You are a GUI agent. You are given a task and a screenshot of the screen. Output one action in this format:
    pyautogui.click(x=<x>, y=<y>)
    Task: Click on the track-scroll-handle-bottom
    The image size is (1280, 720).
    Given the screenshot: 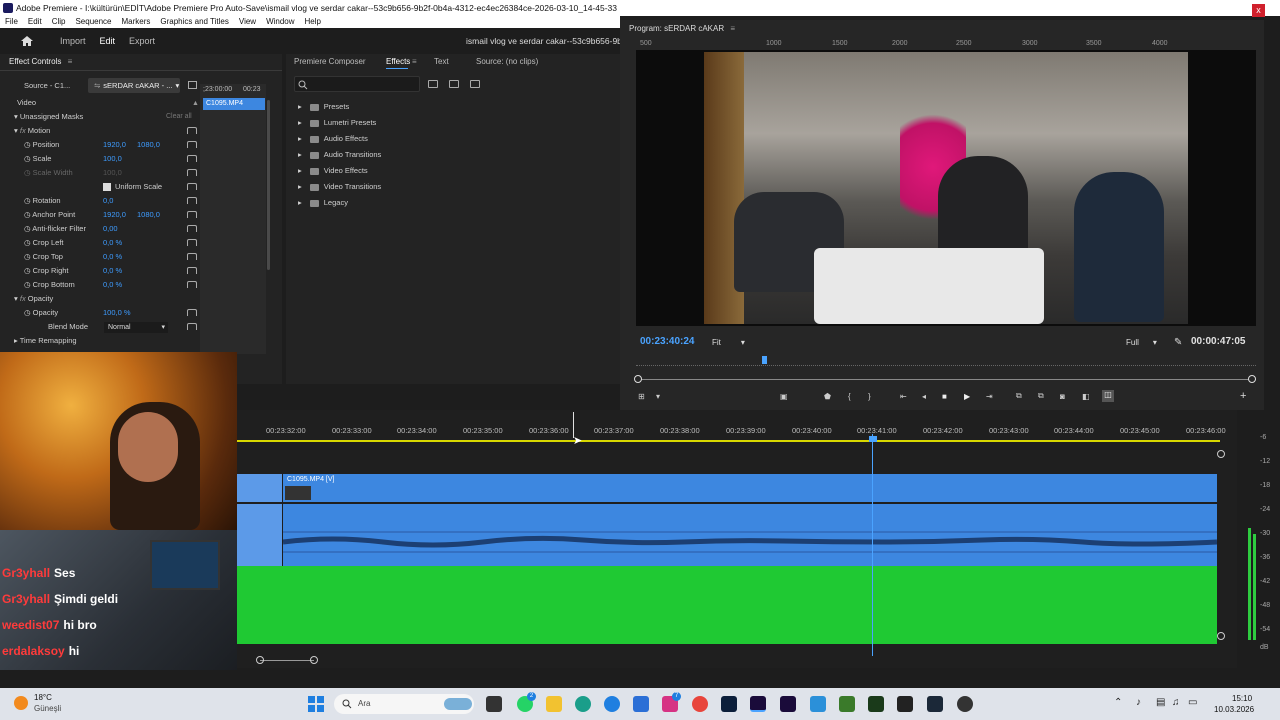 What is the action you would take?
    pyautogui.click(x=1221, y=636)
    